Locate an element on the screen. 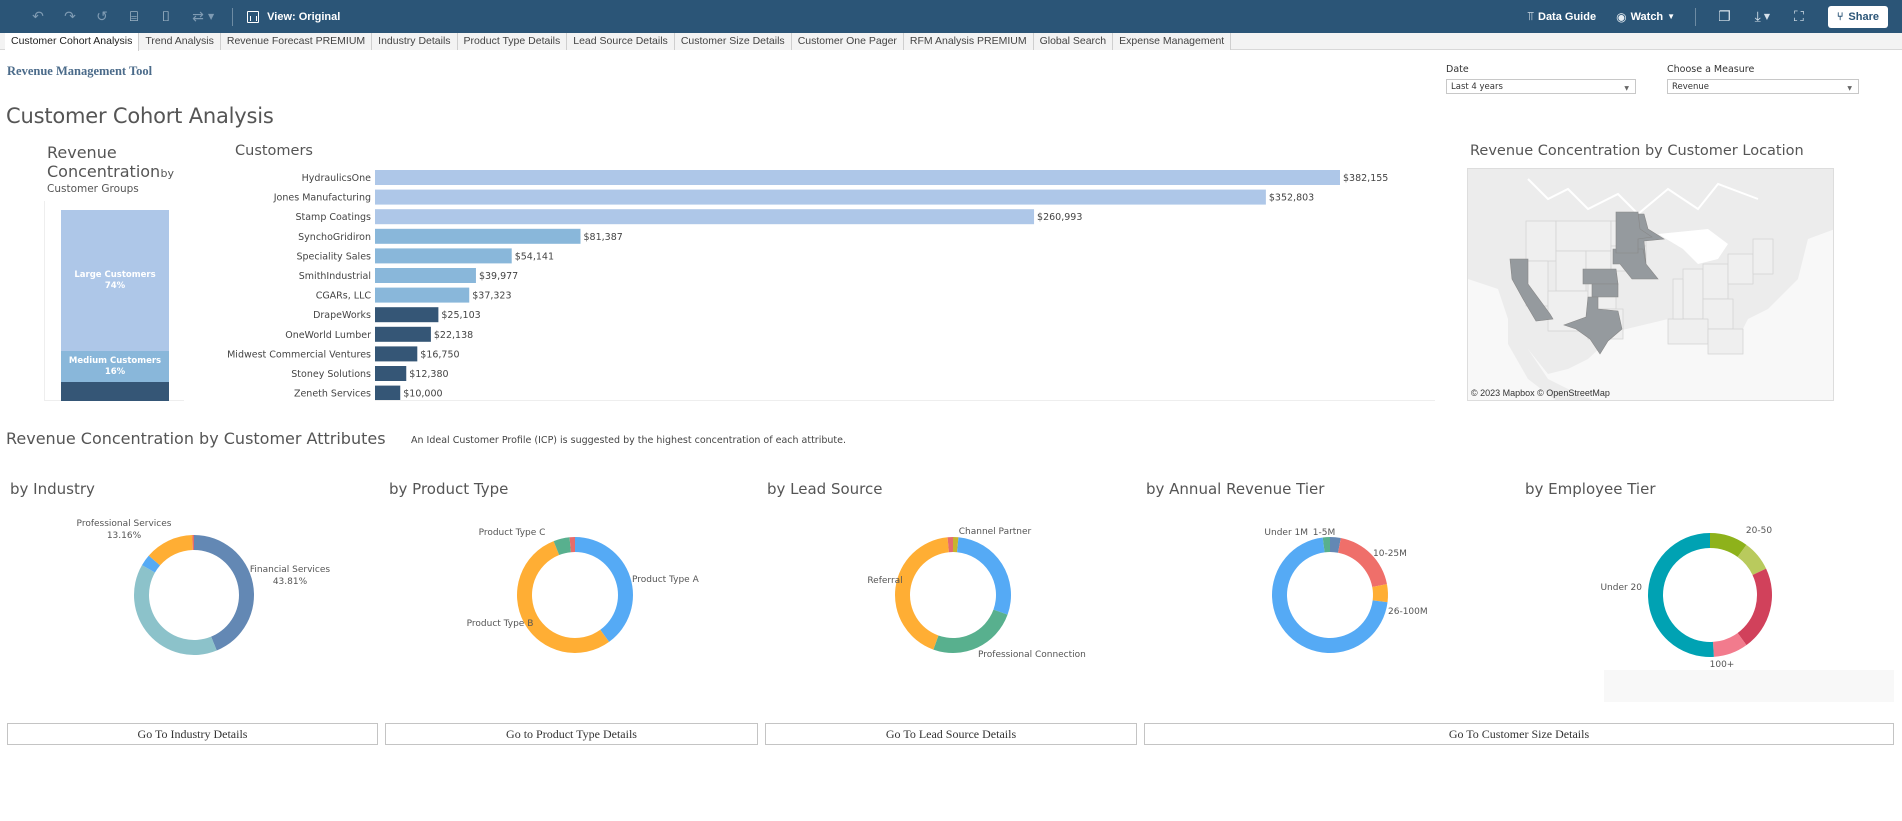  date-select: Last 4 years ▼ is located at coordinates (1541, 86).